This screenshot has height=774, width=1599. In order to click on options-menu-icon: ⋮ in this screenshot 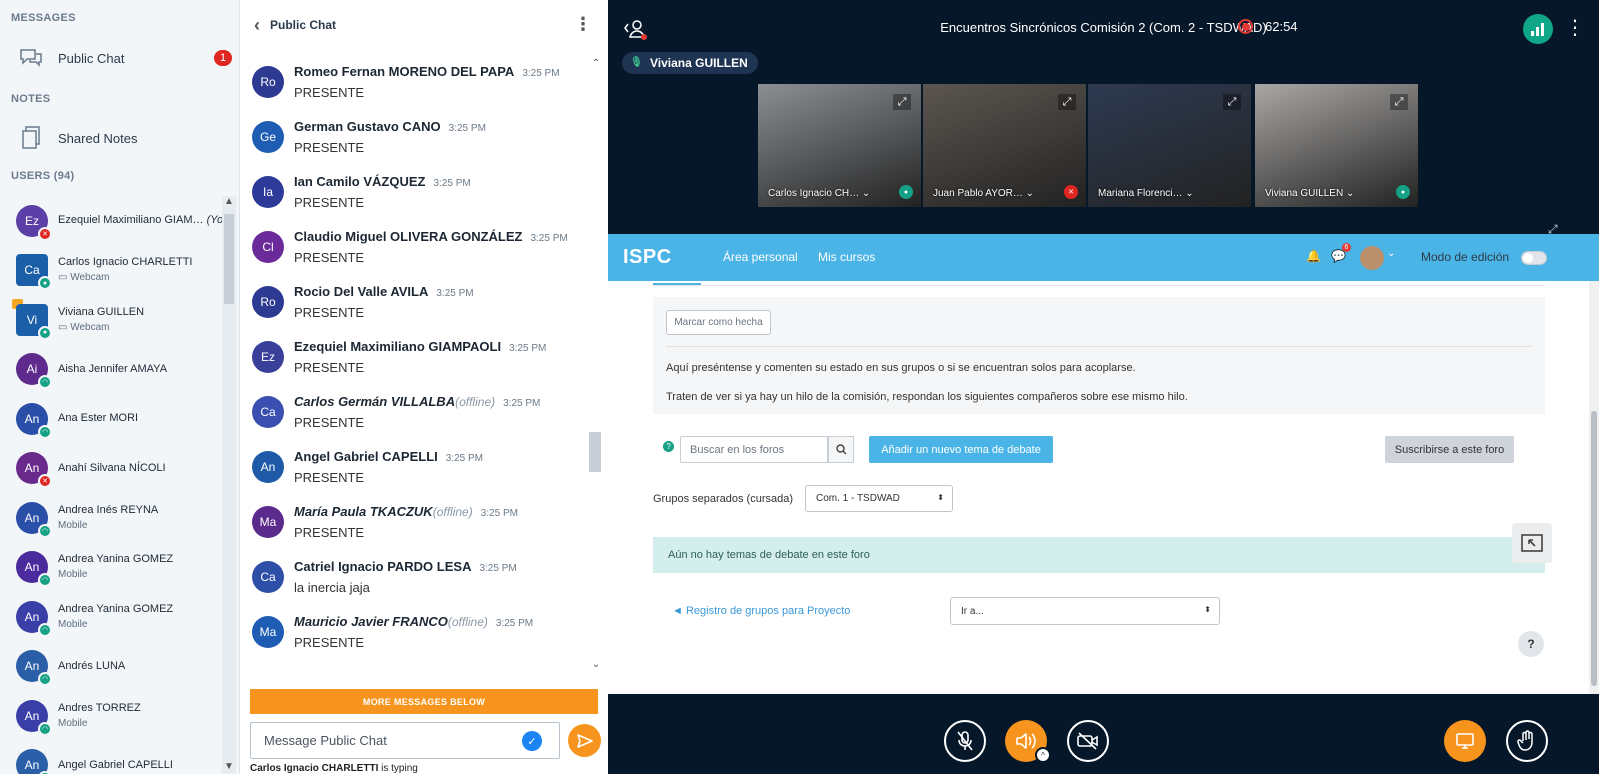, I will do `click(1575, 27)`.